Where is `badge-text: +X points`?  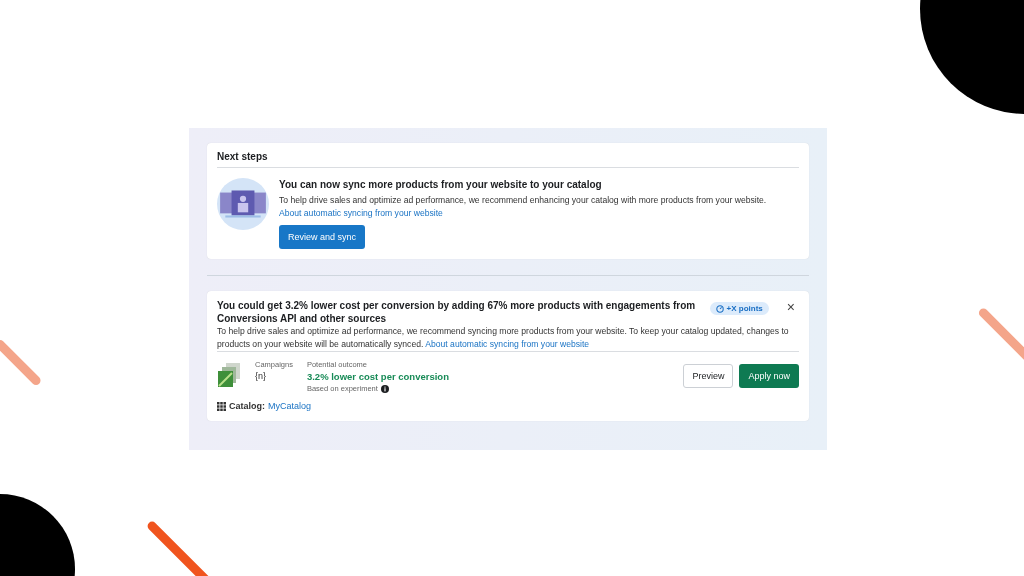 badge-text: +X points is located at coordinates (744, 308).